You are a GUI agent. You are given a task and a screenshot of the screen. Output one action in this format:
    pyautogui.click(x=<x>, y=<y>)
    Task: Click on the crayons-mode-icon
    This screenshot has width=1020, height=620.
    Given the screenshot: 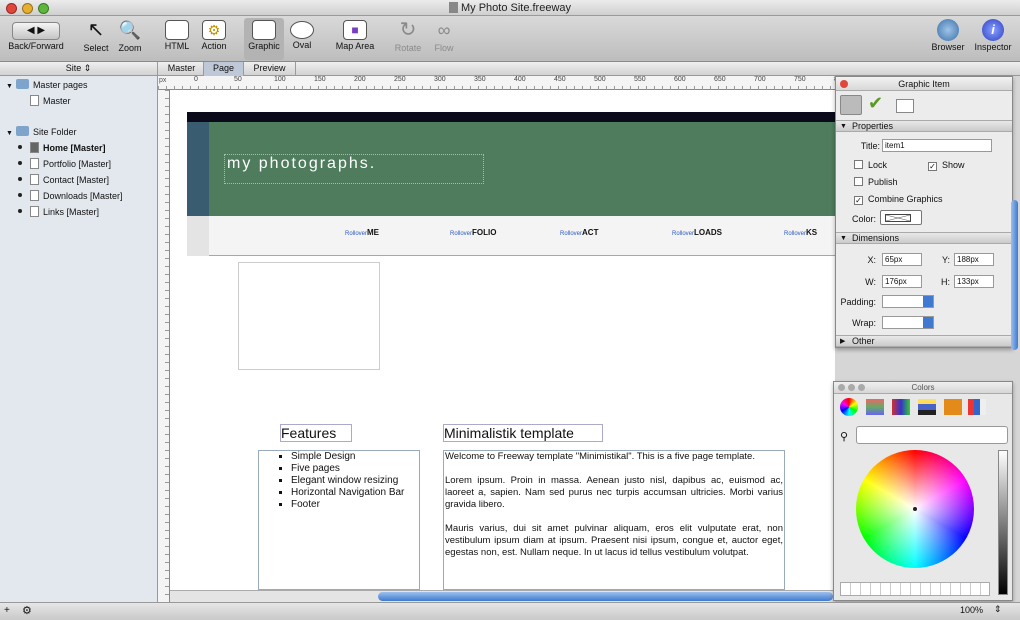 What is the action you would take?
    pyautogui.click(x=953, y=407)
    